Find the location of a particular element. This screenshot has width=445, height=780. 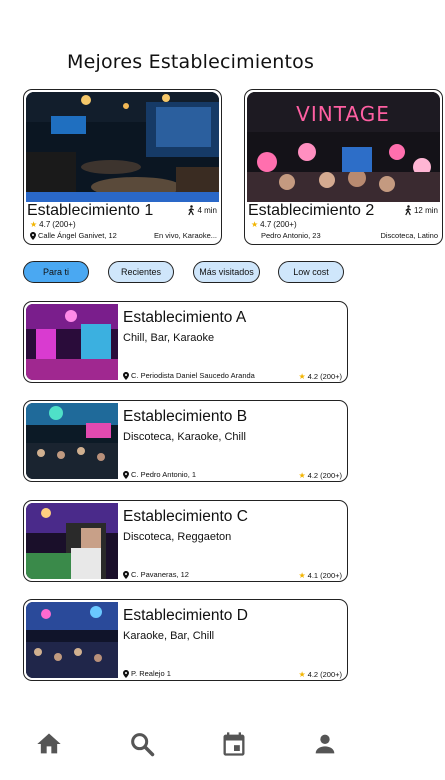

item-address: C. Pavaneras, 12 is located at coordinates (156, 574).